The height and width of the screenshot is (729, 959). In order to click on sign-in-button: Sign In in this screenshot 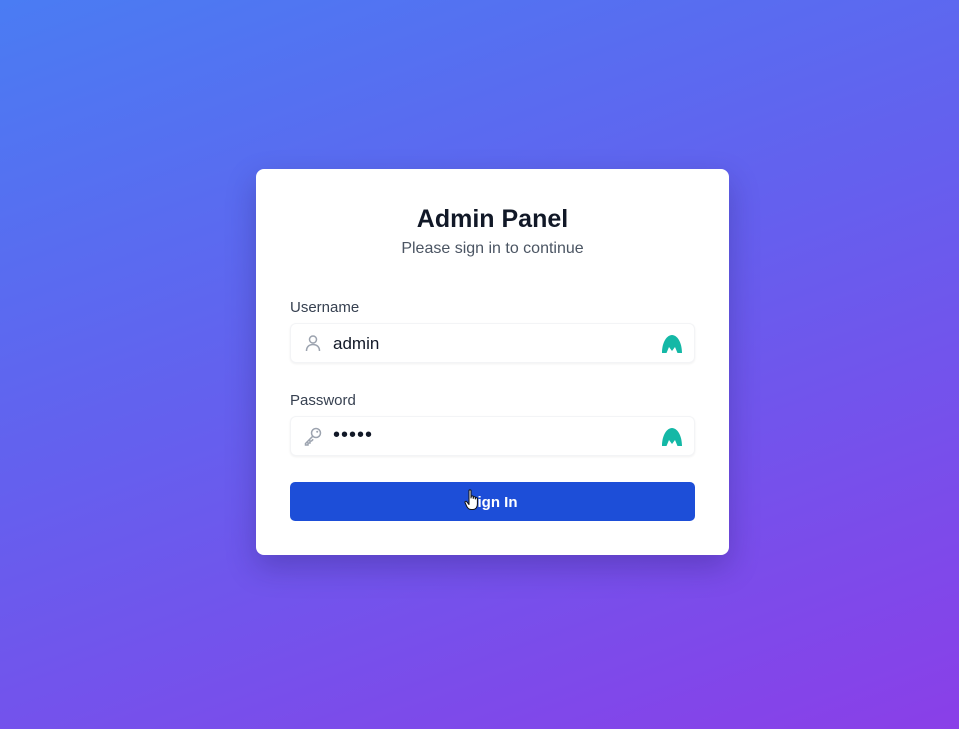, I will do `click(492, 501)`.